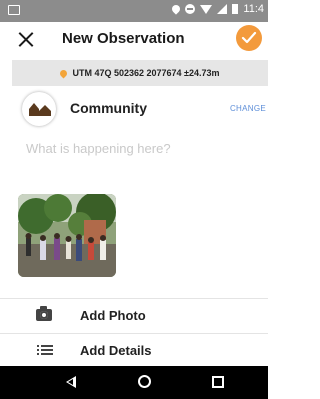  What do you see at coordinates (116, 350) in the screenshot?
I see `add-details-label: Add Details` at bounding box center [116, 350].